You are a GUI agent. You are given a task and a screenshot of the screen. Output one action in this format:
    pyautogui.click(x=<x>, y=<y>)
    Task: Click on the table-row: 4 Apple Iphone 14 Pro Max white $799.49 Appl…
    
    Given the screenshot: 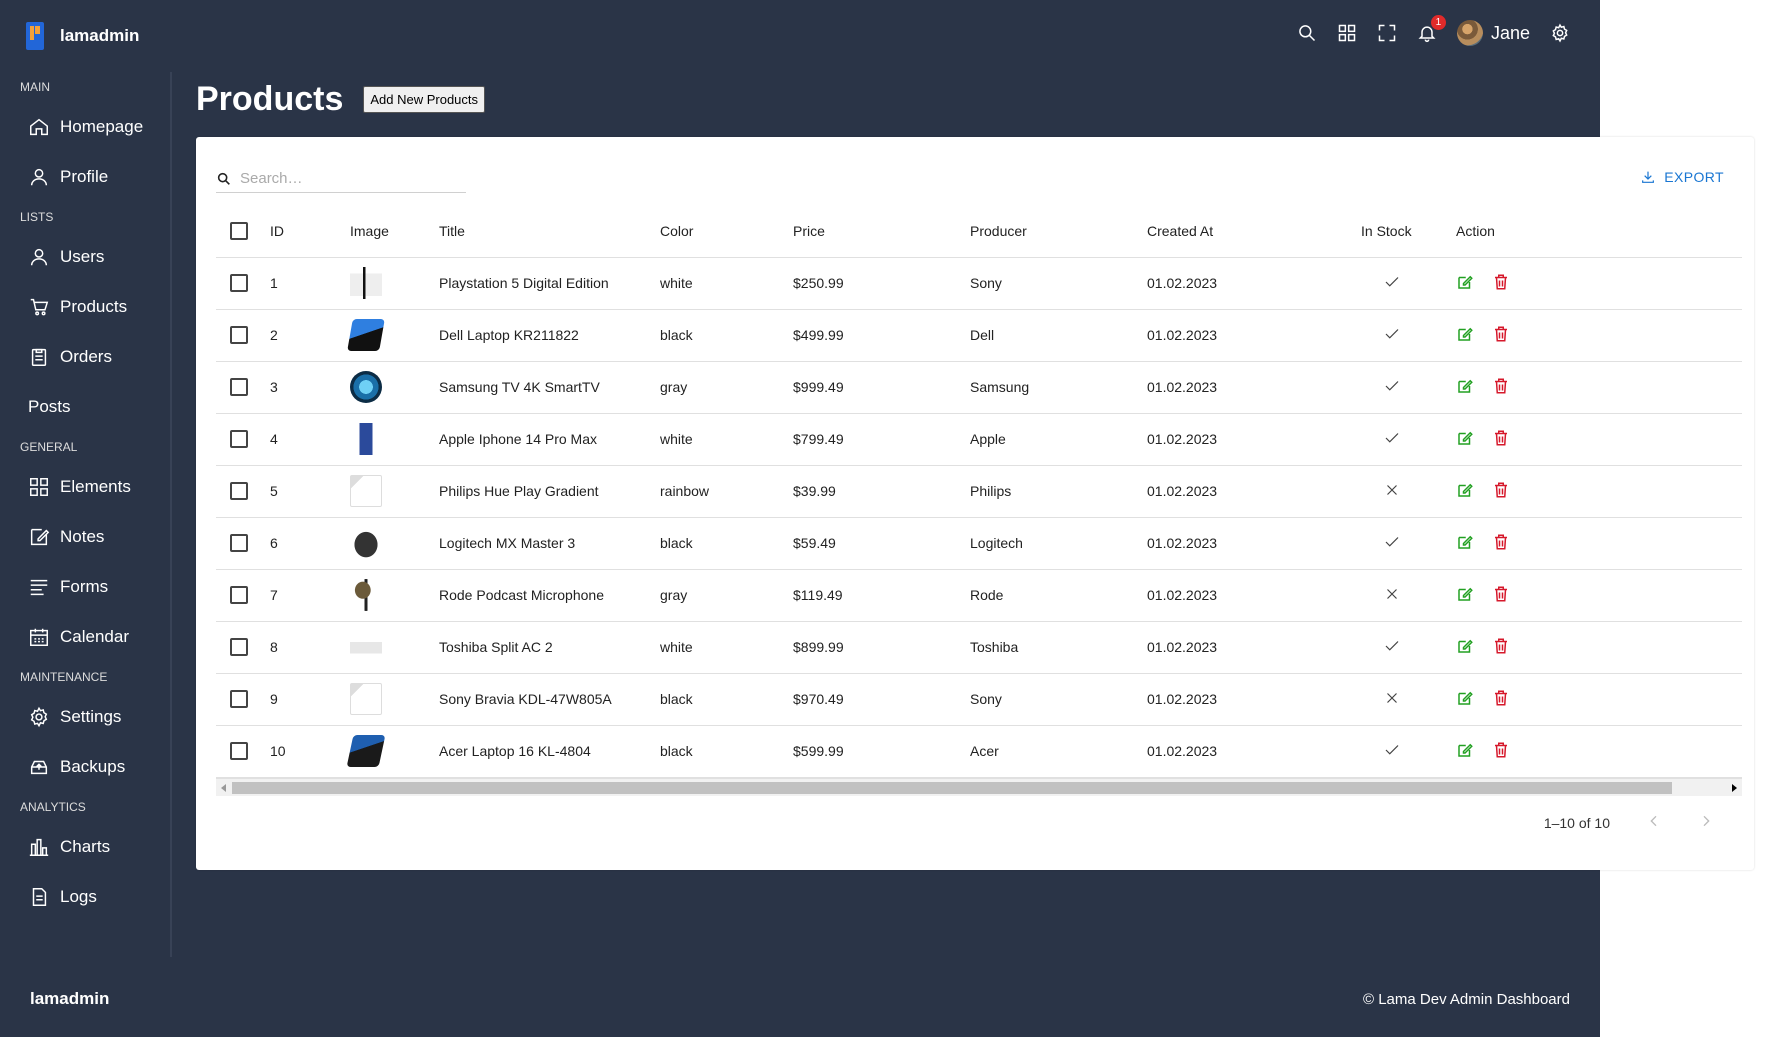 What is the action you would take?
    pyautogui.click(x=979, y=439)
    